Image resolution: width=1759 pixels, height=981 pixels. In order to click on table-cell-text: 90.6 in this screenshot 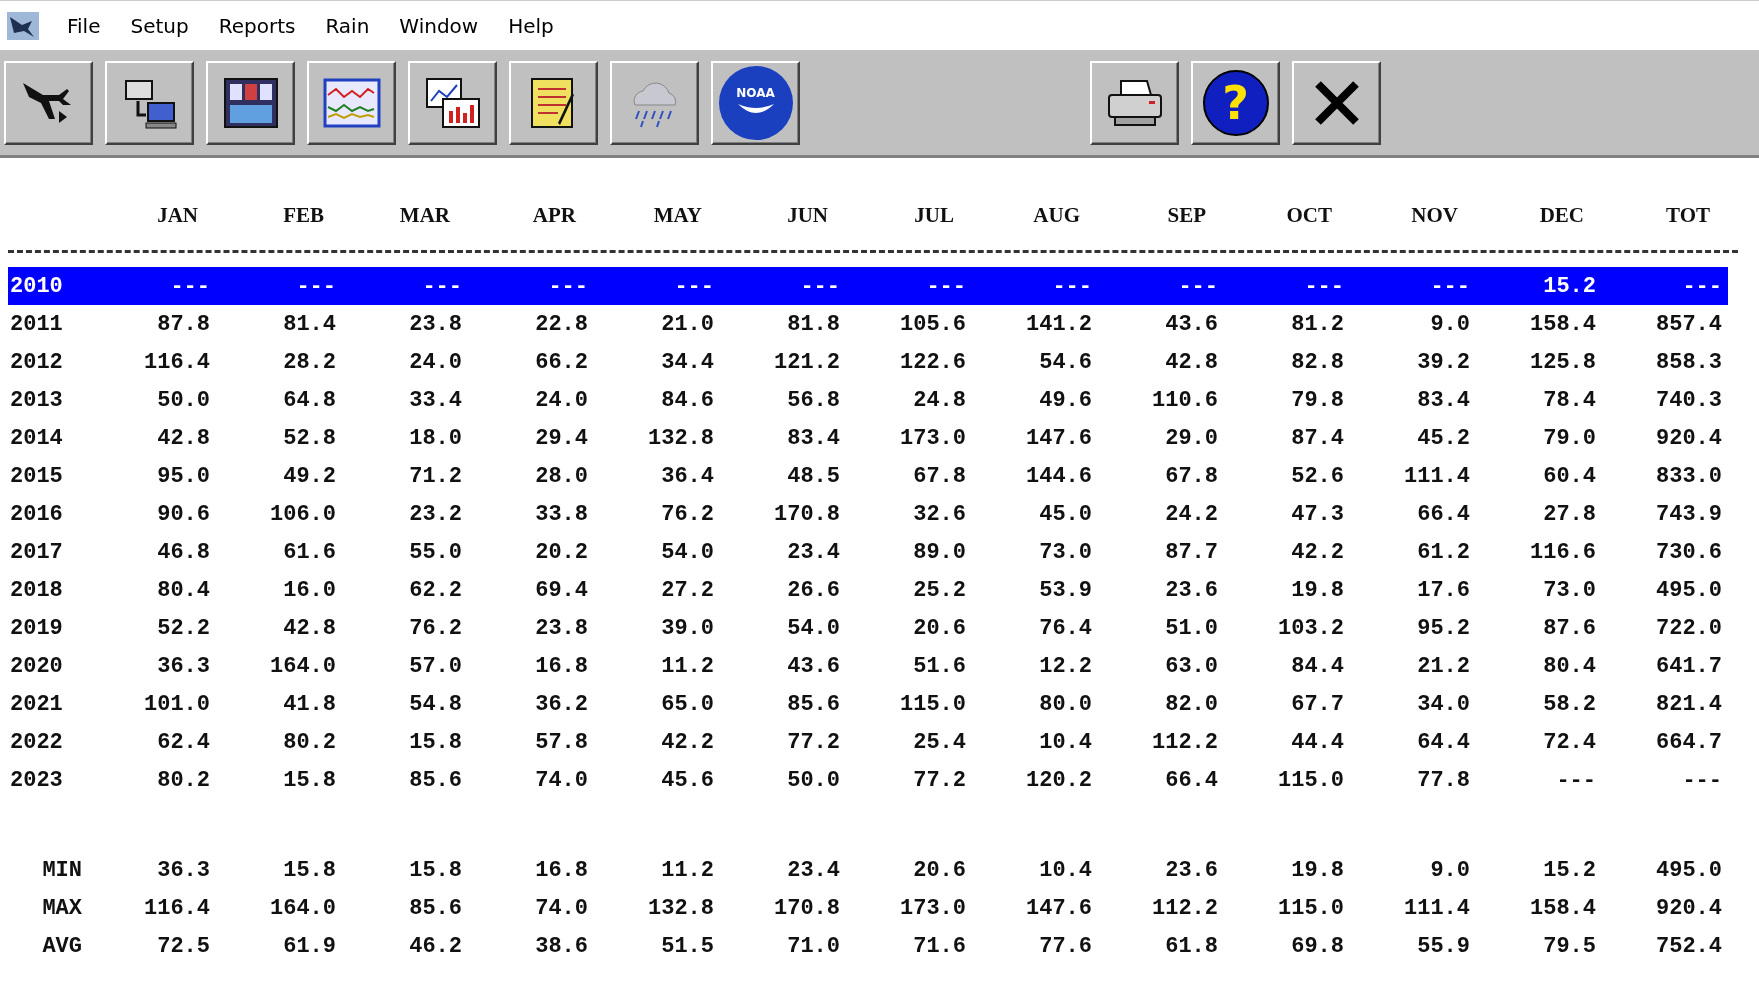, I will do `click(183, 514)`.